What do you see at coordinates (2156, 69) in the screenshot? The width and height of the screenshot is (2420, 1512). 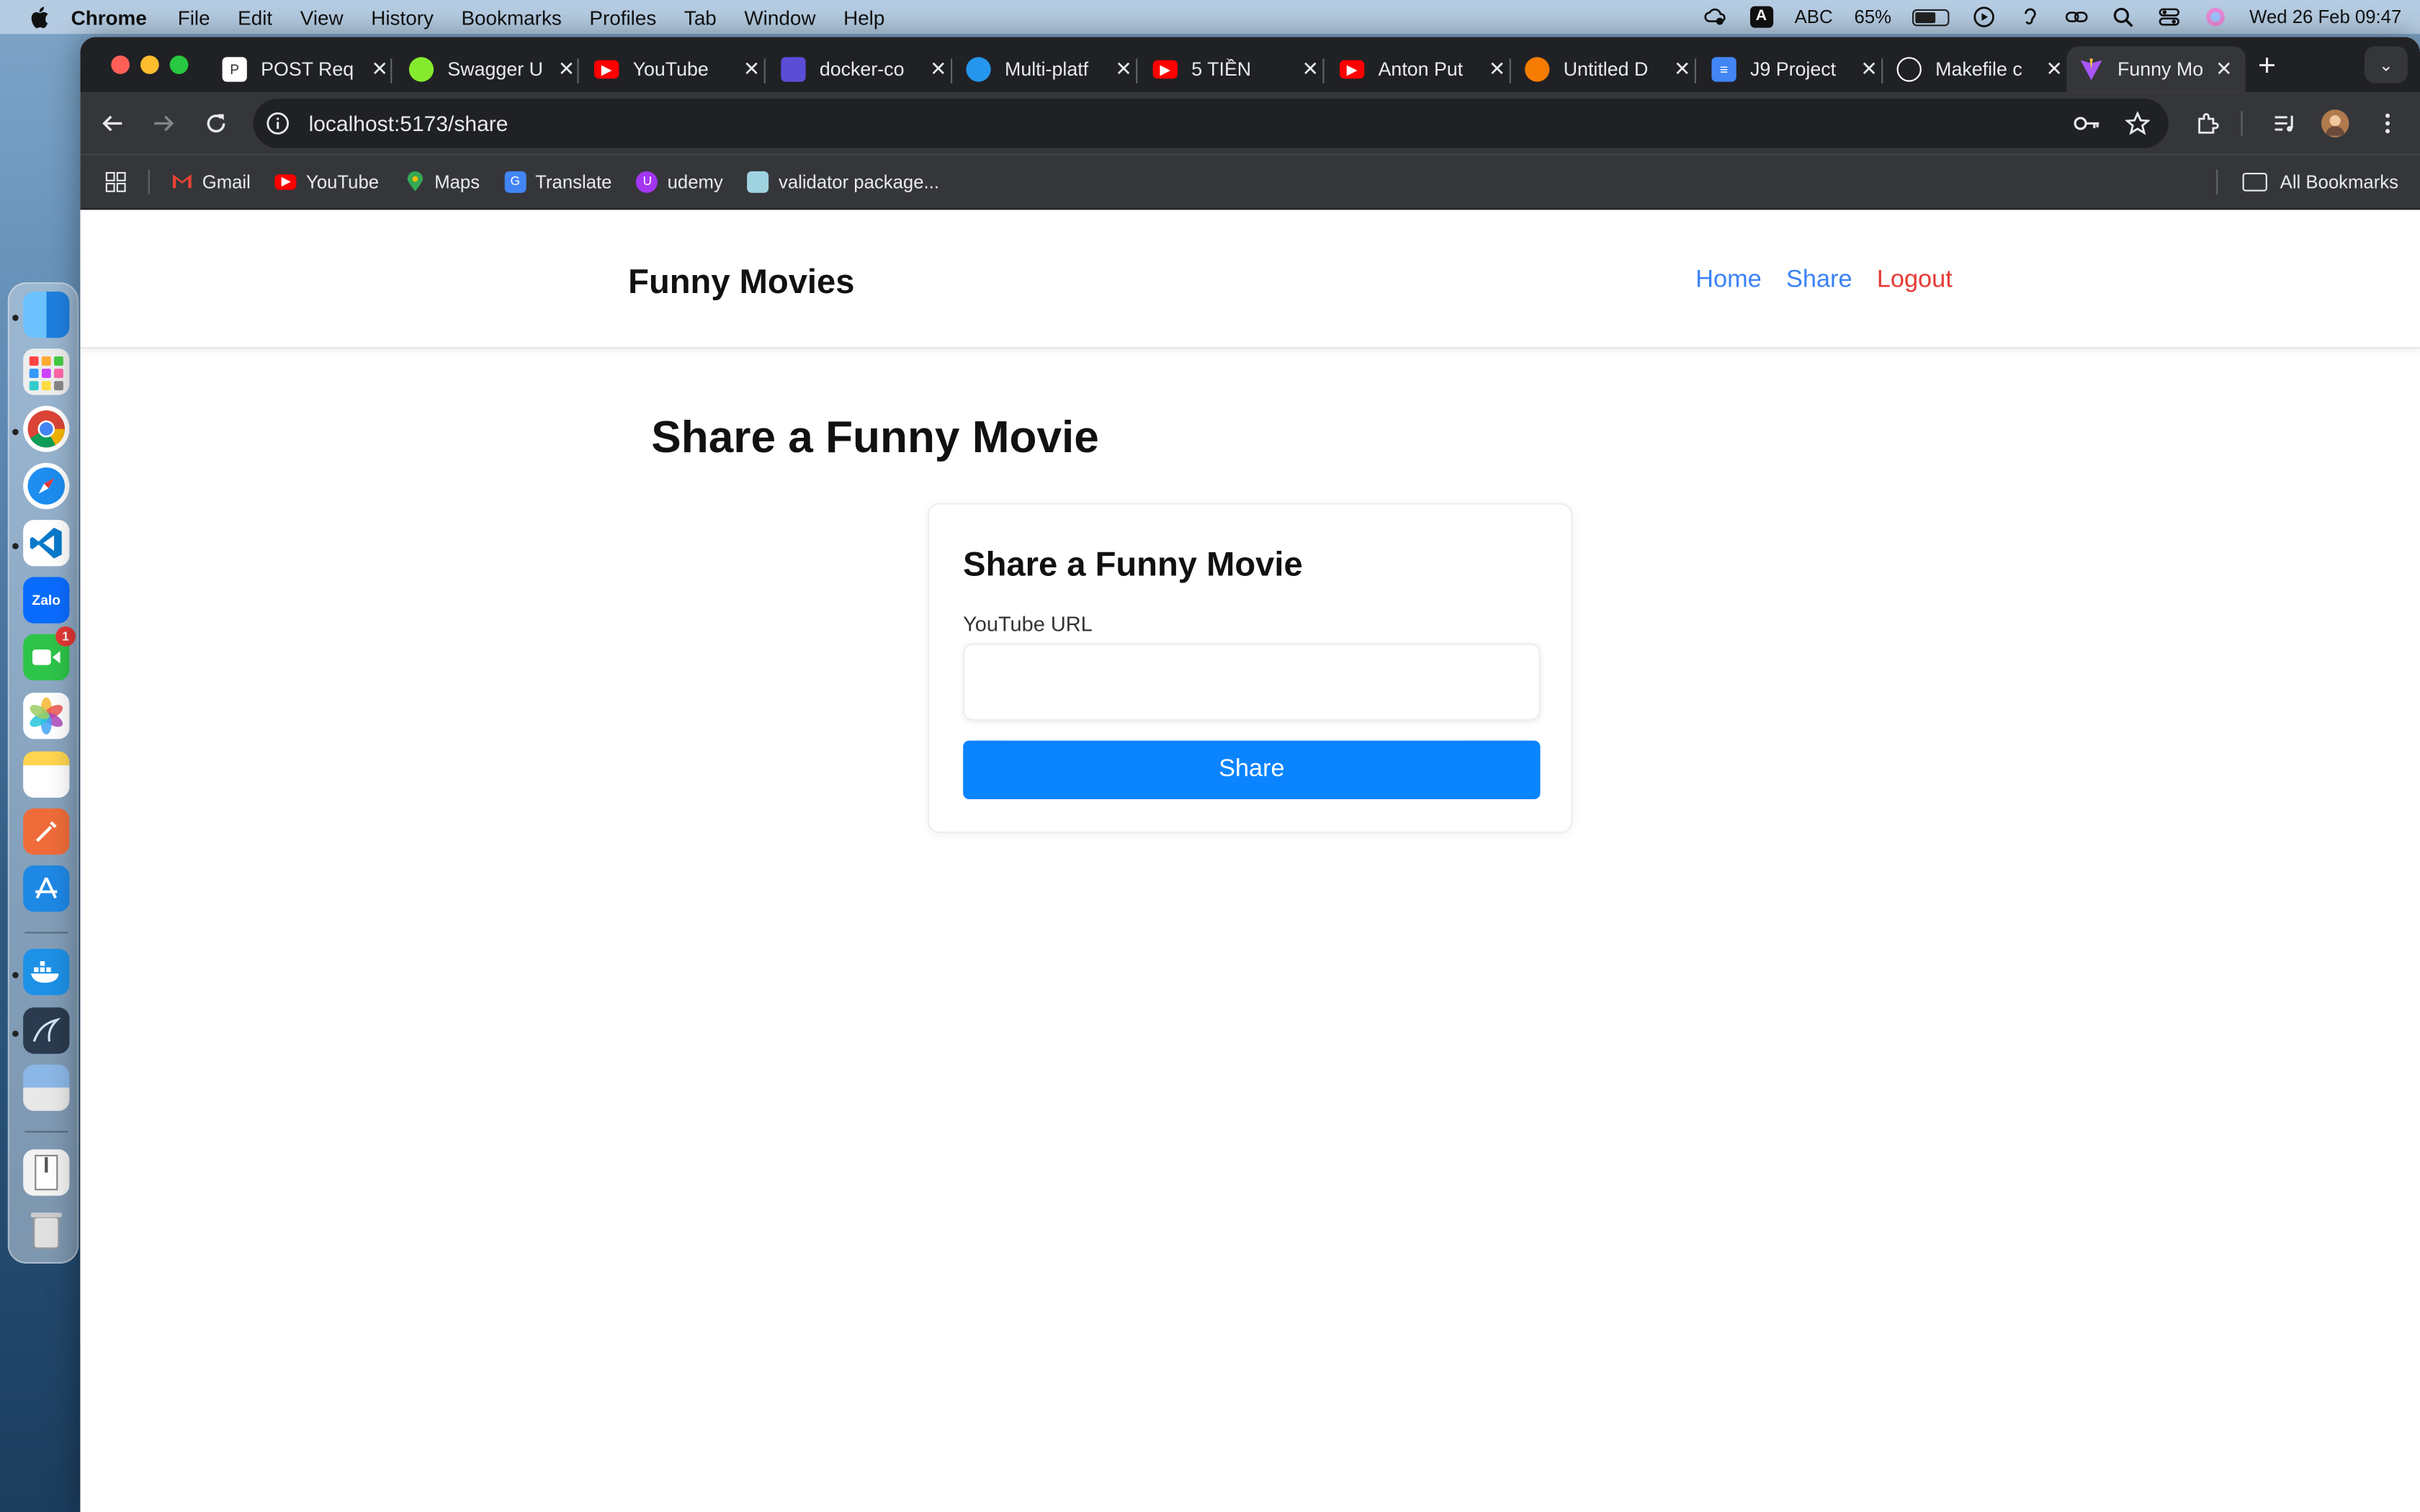 I see `tab-funny-movies: Funny Mo ✕` at bounding box center [2156, 69].